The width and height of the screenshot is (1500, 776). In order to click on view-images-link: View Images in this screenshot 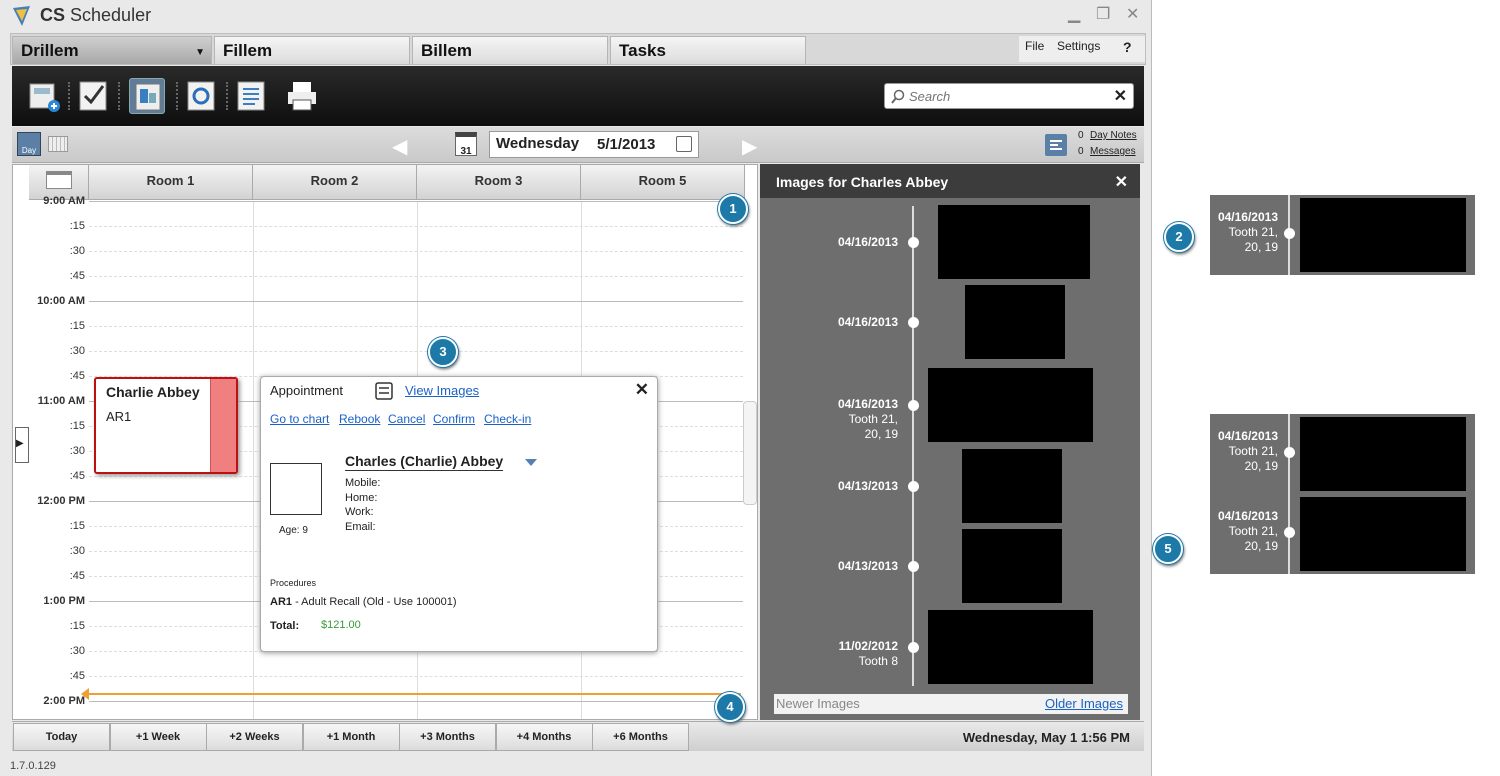, I will do `click(442, 390)`.